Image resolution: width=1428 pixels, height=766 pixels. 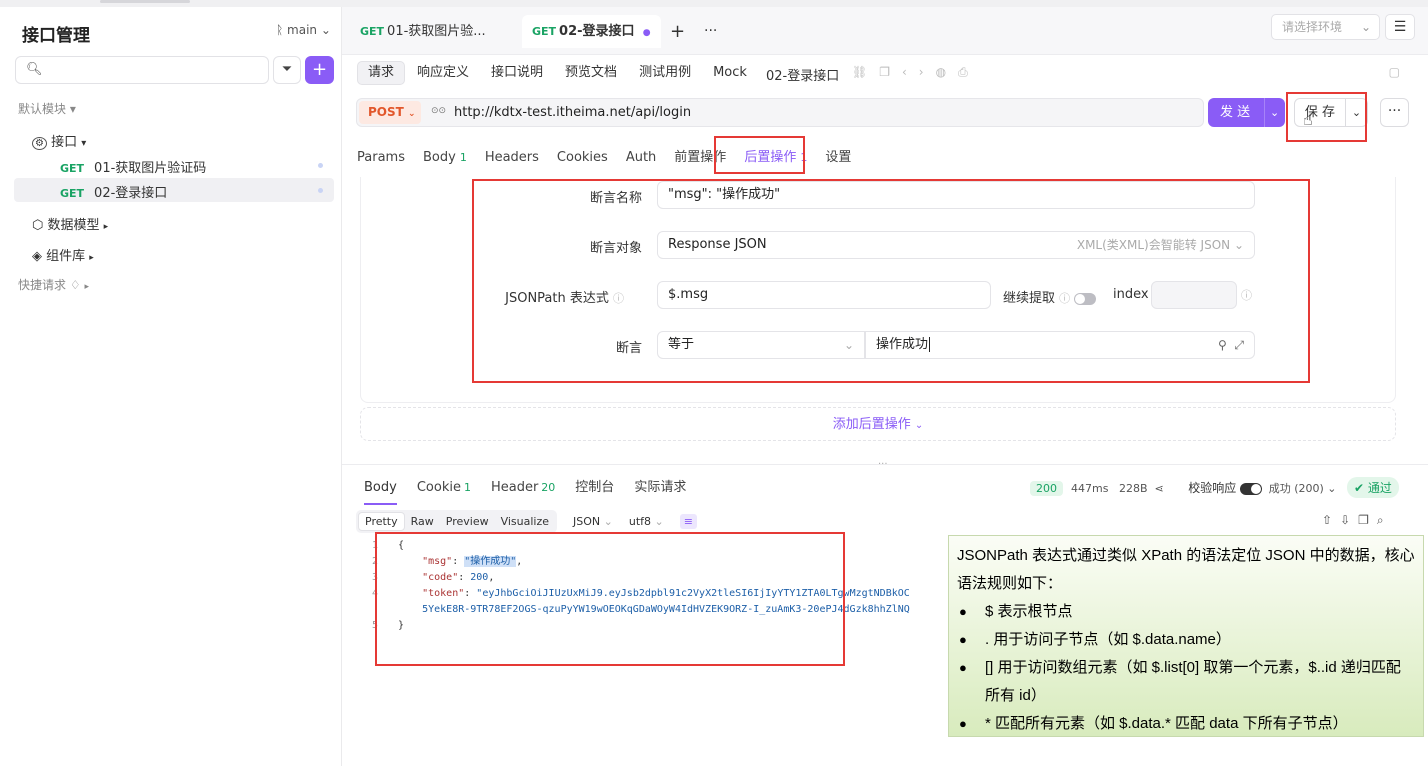 What do you see at coordinates (467, 521) in the screenshot?
I see `format-preview: Preview` at bounding box center [467, 521].